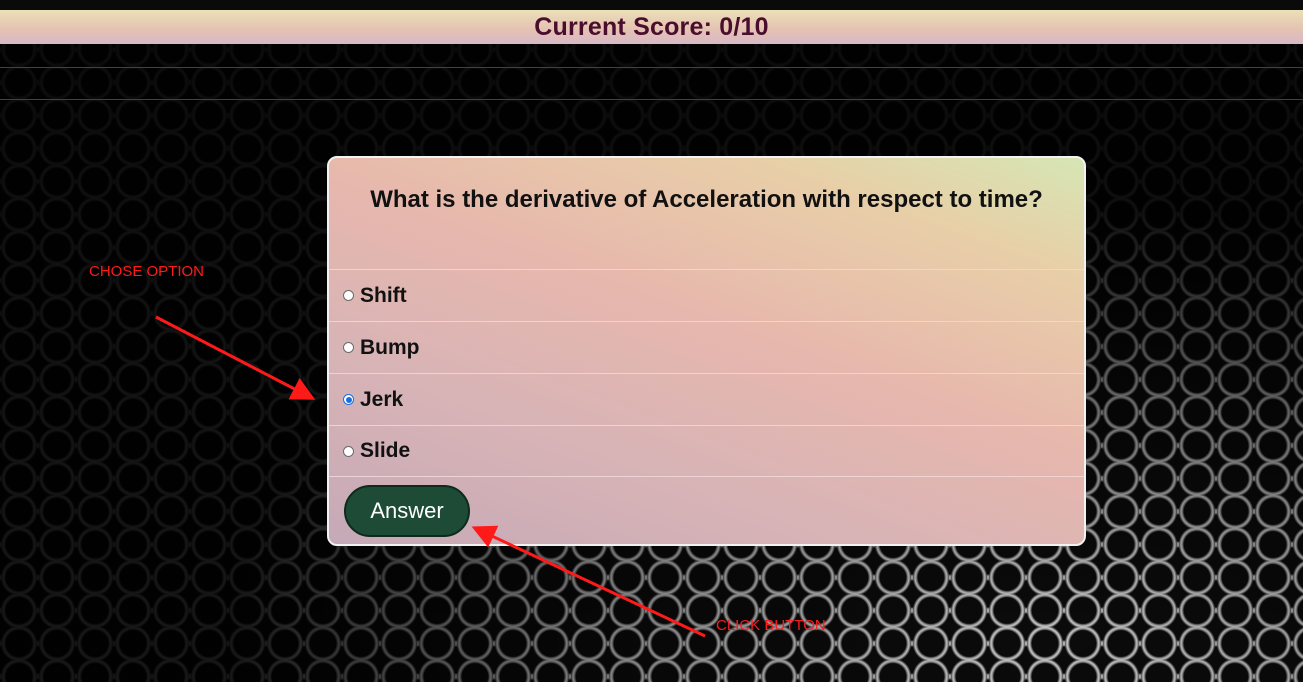 The height and width of the screenshot is (682, 1303). I want to click on option-label: Shift, so click(383, 295).